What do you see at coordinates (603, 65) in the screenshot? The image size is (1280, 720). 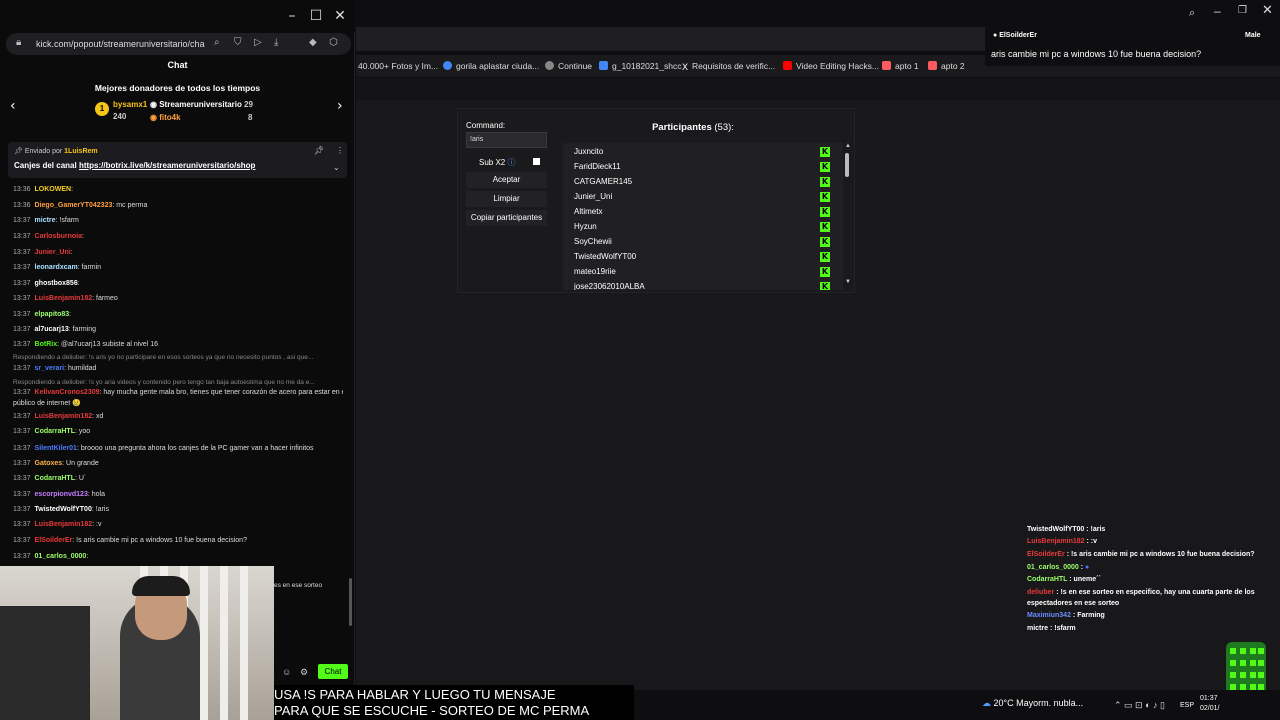 I see `drive-icon` at bounding box center [603, 65].